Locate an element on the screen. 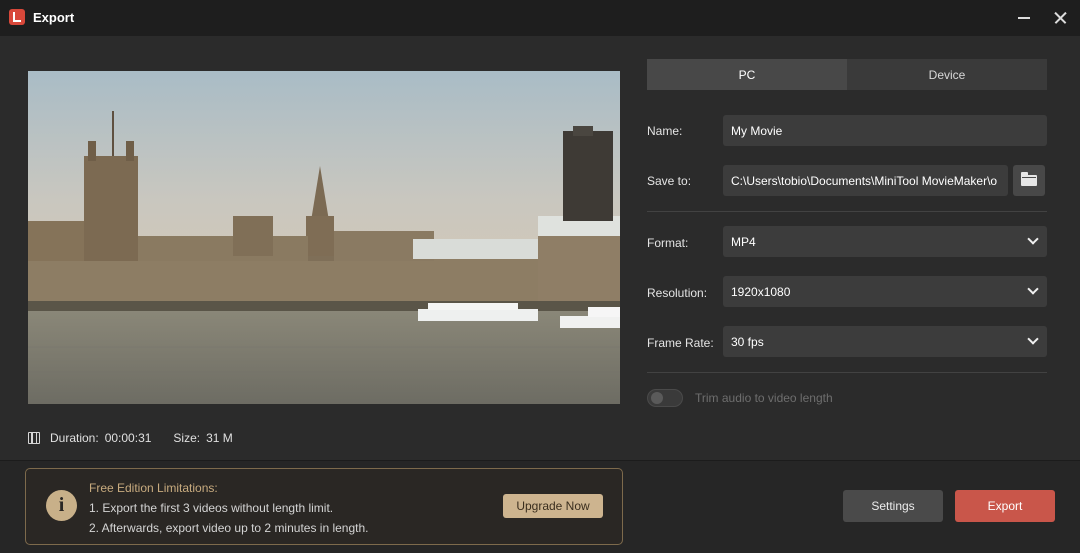 The image size is (1080, 553). minimize-button is located at coordinates (1024, 18).